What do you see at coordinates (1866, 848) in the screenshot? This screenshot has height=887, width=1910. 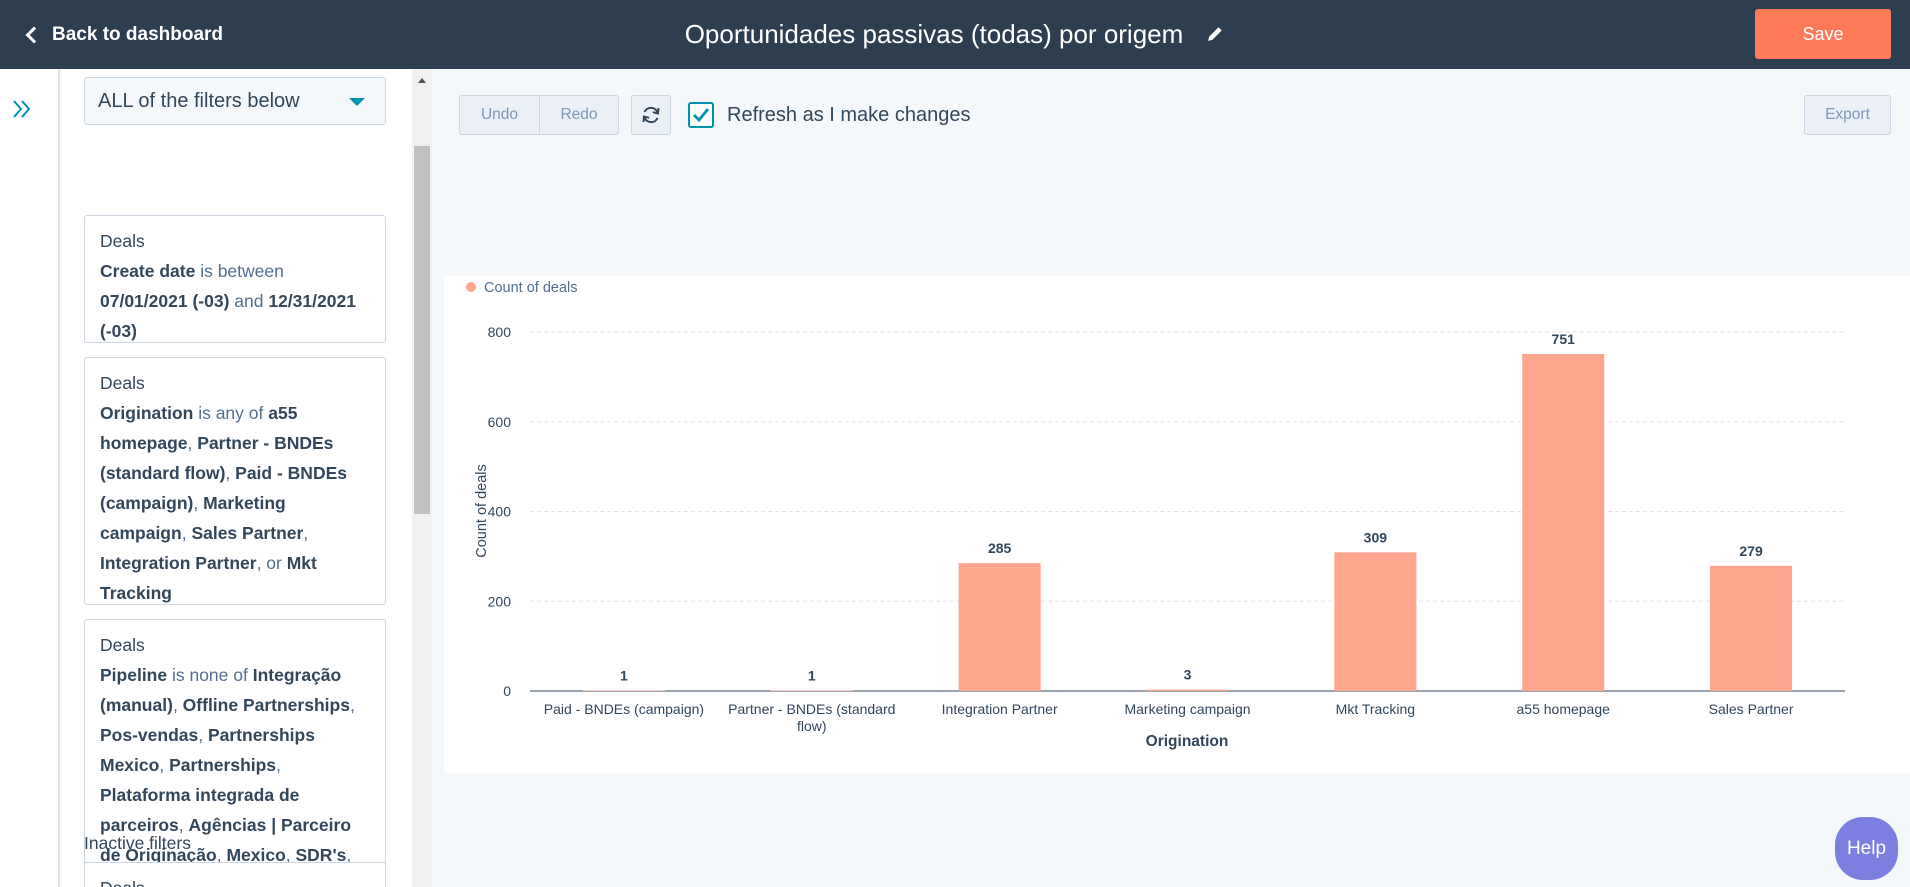 I see `help-button: Help` at bounding box center [1866, 848].